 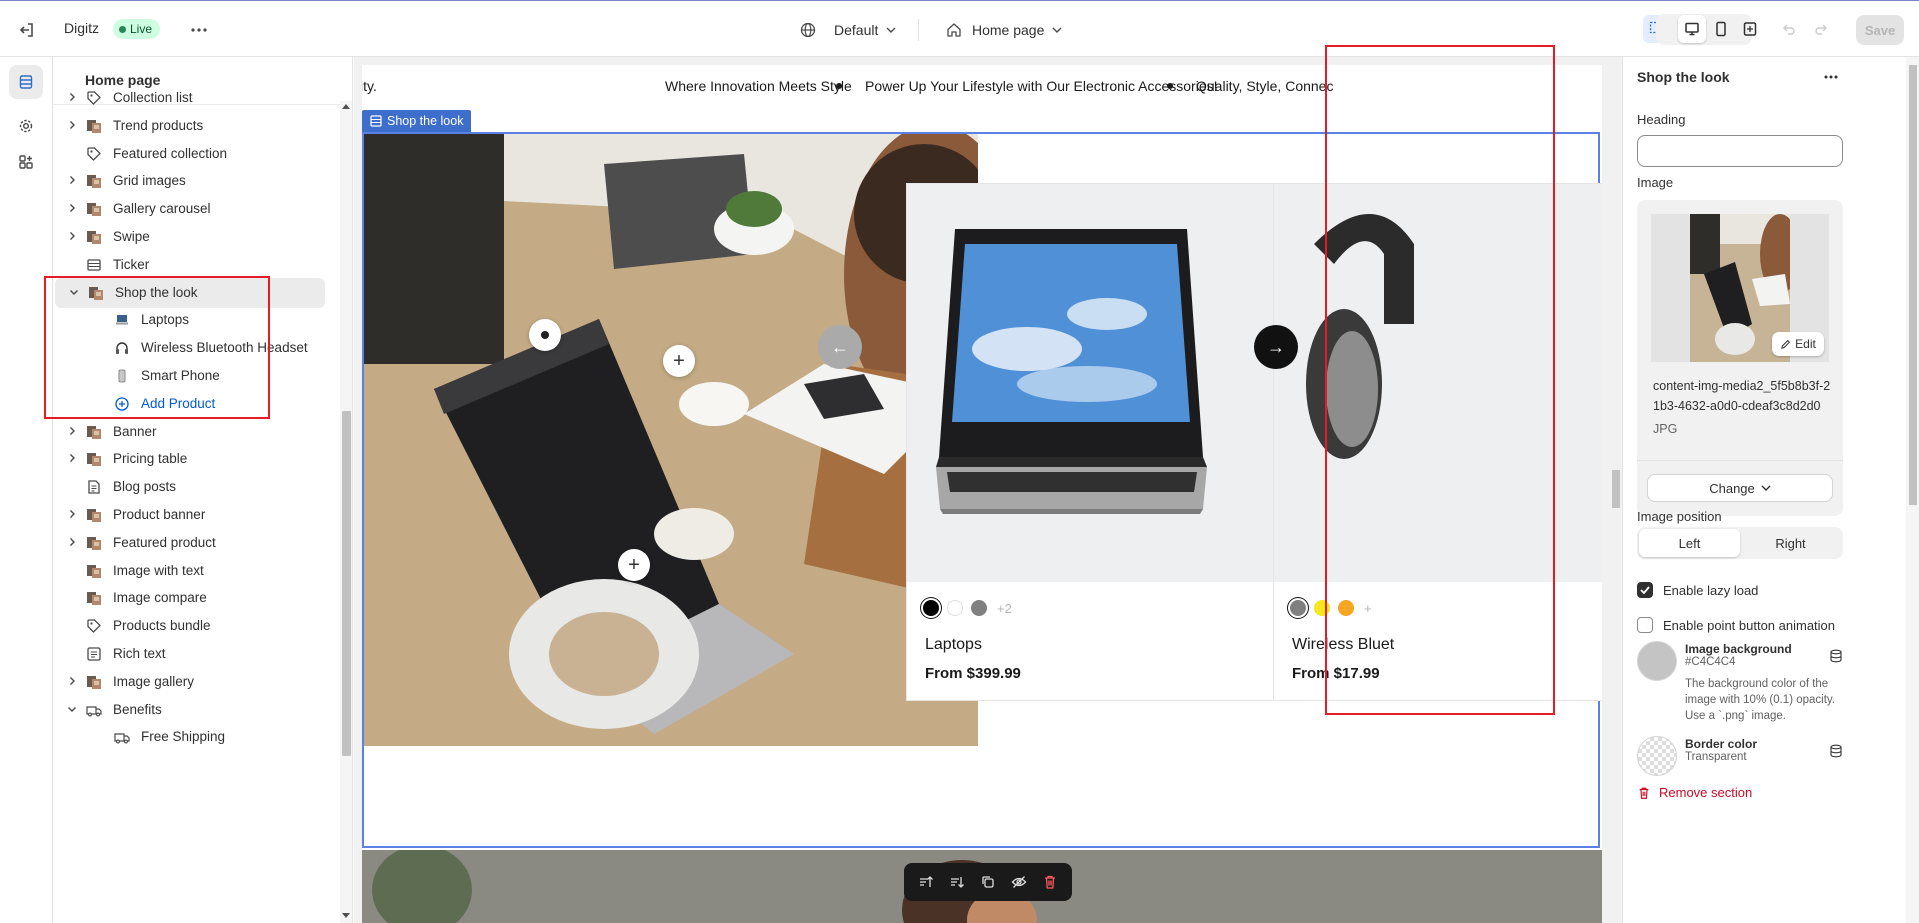 I want to click on sidebar-item-label: Pricing table, so click(x=150, y=459).